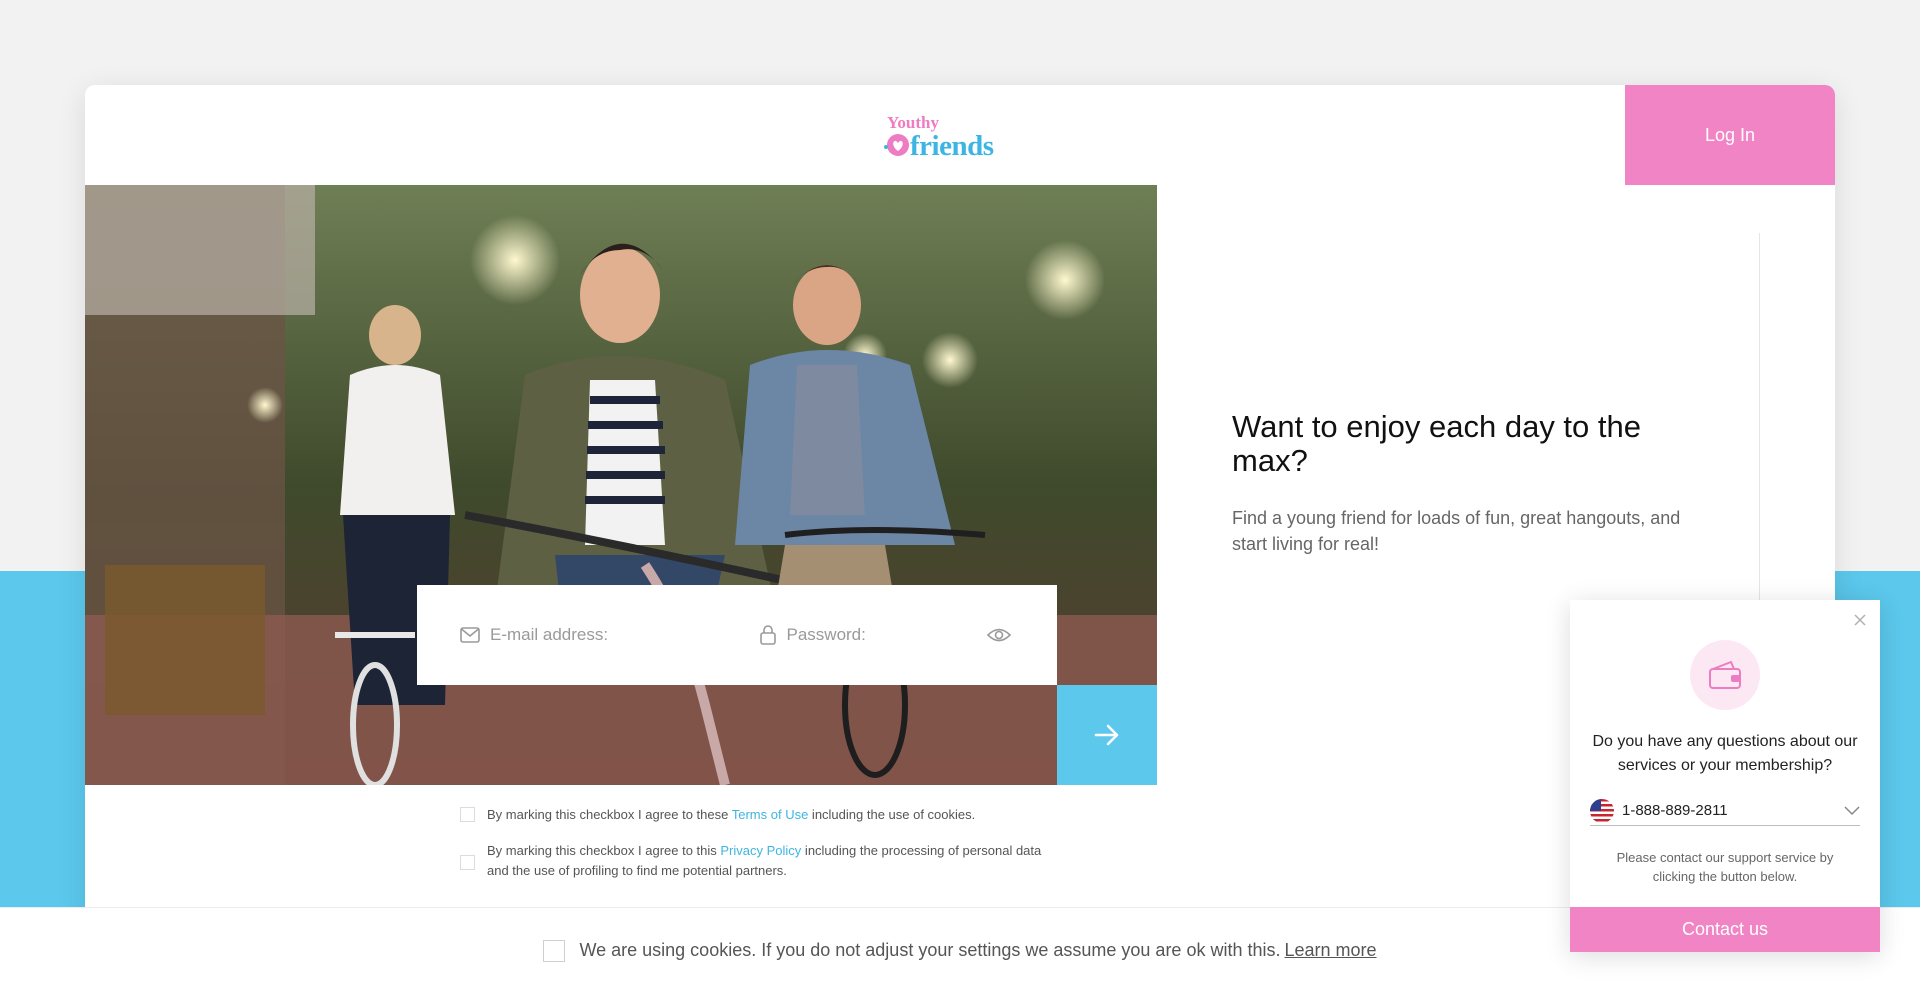  Describe the element at coordinates (998, 635) in the screenshot. I see `eye-icon` at that location.